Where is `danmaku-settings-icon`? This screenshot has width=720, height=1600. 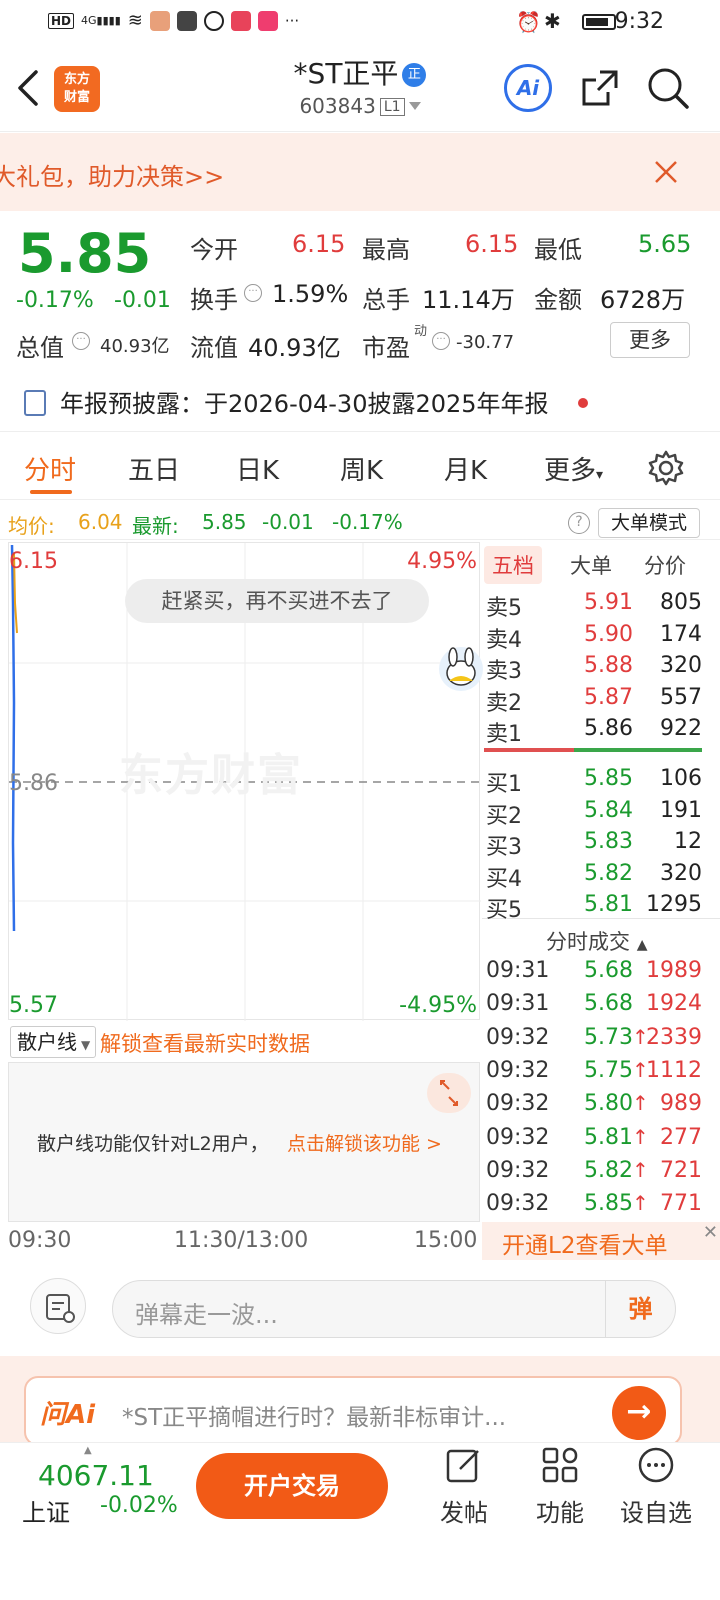 danmaku-settings-icon is located at coordinates (58, 1306).